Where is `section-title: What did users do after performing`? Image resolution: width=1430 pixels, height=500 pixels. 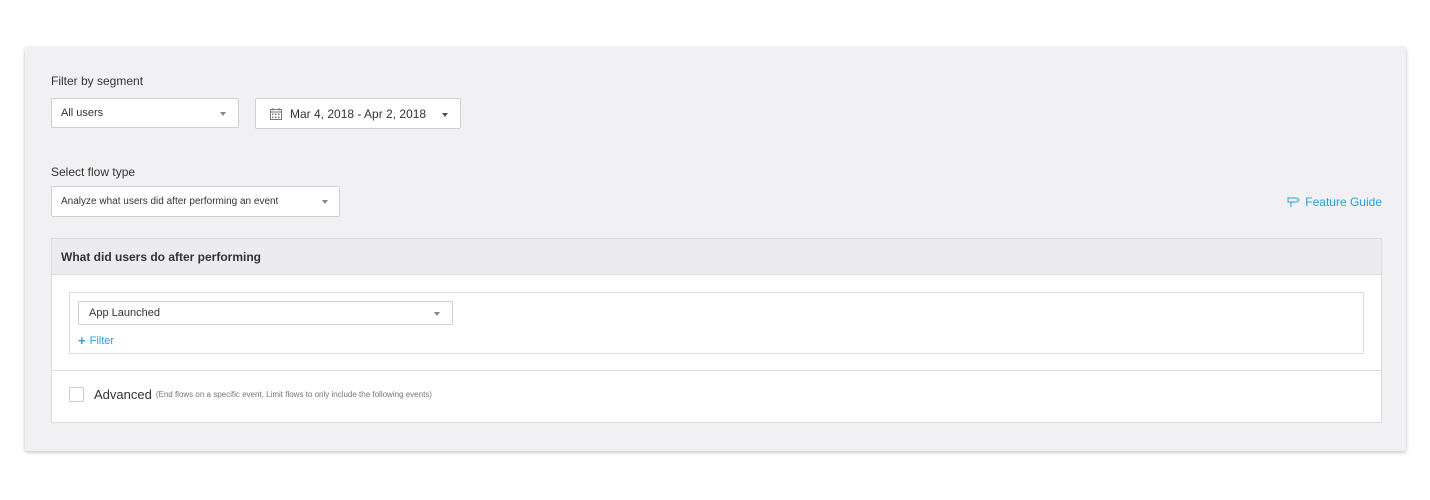 section-title: What did users do after performing is located at coordinates (716, 257).